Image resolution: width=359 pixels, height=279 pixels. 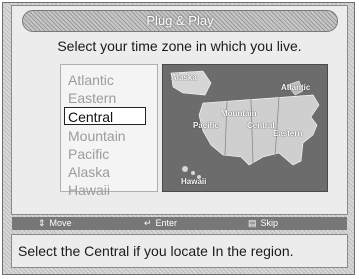 What do you see at coordinates (148, 223) in the screenshot?
I see `enter-icon: ↵` at bounding box center [148, 223].